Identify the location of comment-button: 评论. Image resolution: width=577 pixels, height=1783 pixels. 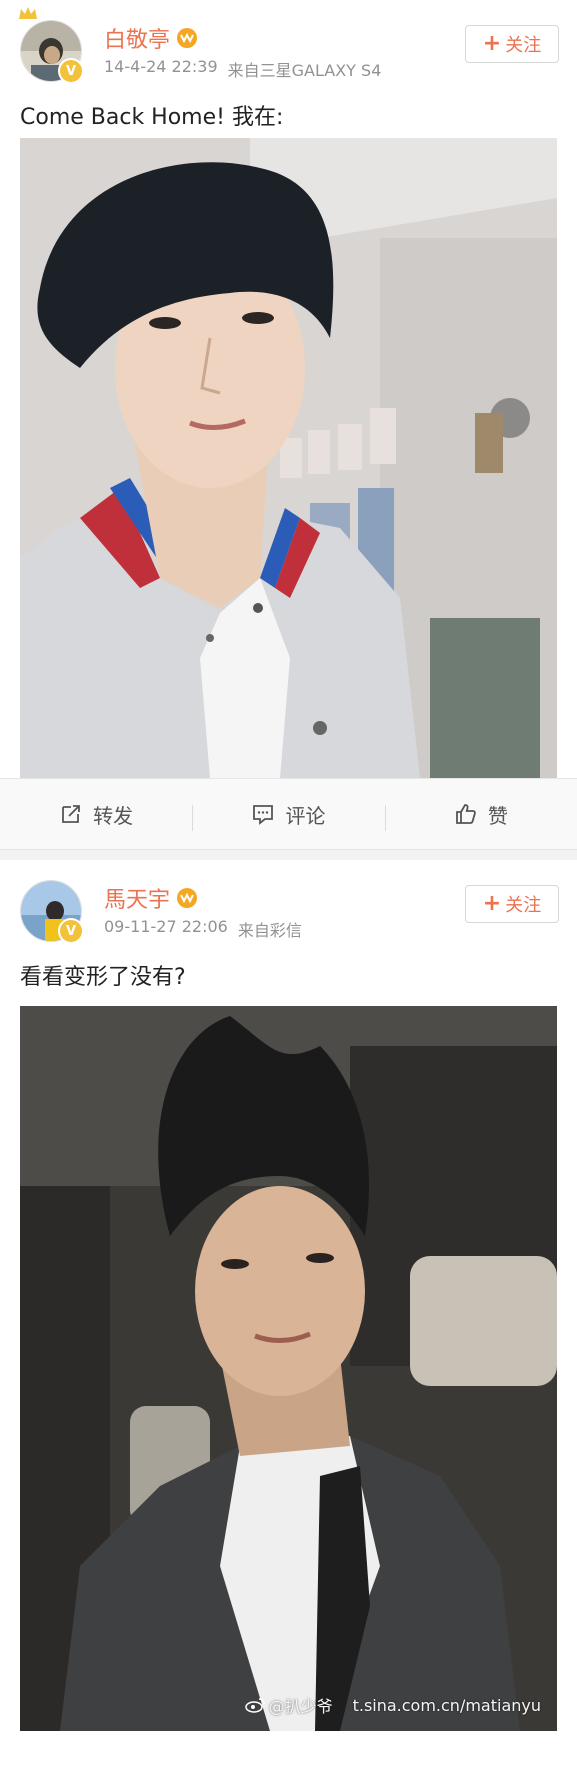
(288, 815).